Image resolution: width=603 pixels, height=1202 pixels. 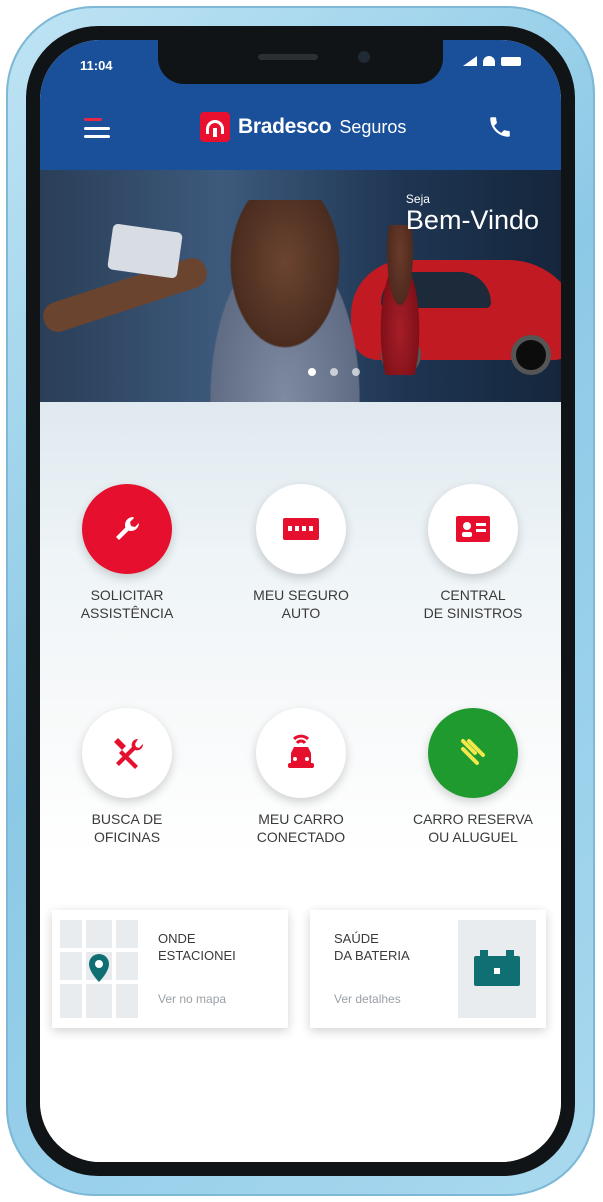 What do you see at coordinates (301, 828) in the screenshot?
I see `service-label: MEU CARRO CONECTADO` at bounding box center [301, 828].